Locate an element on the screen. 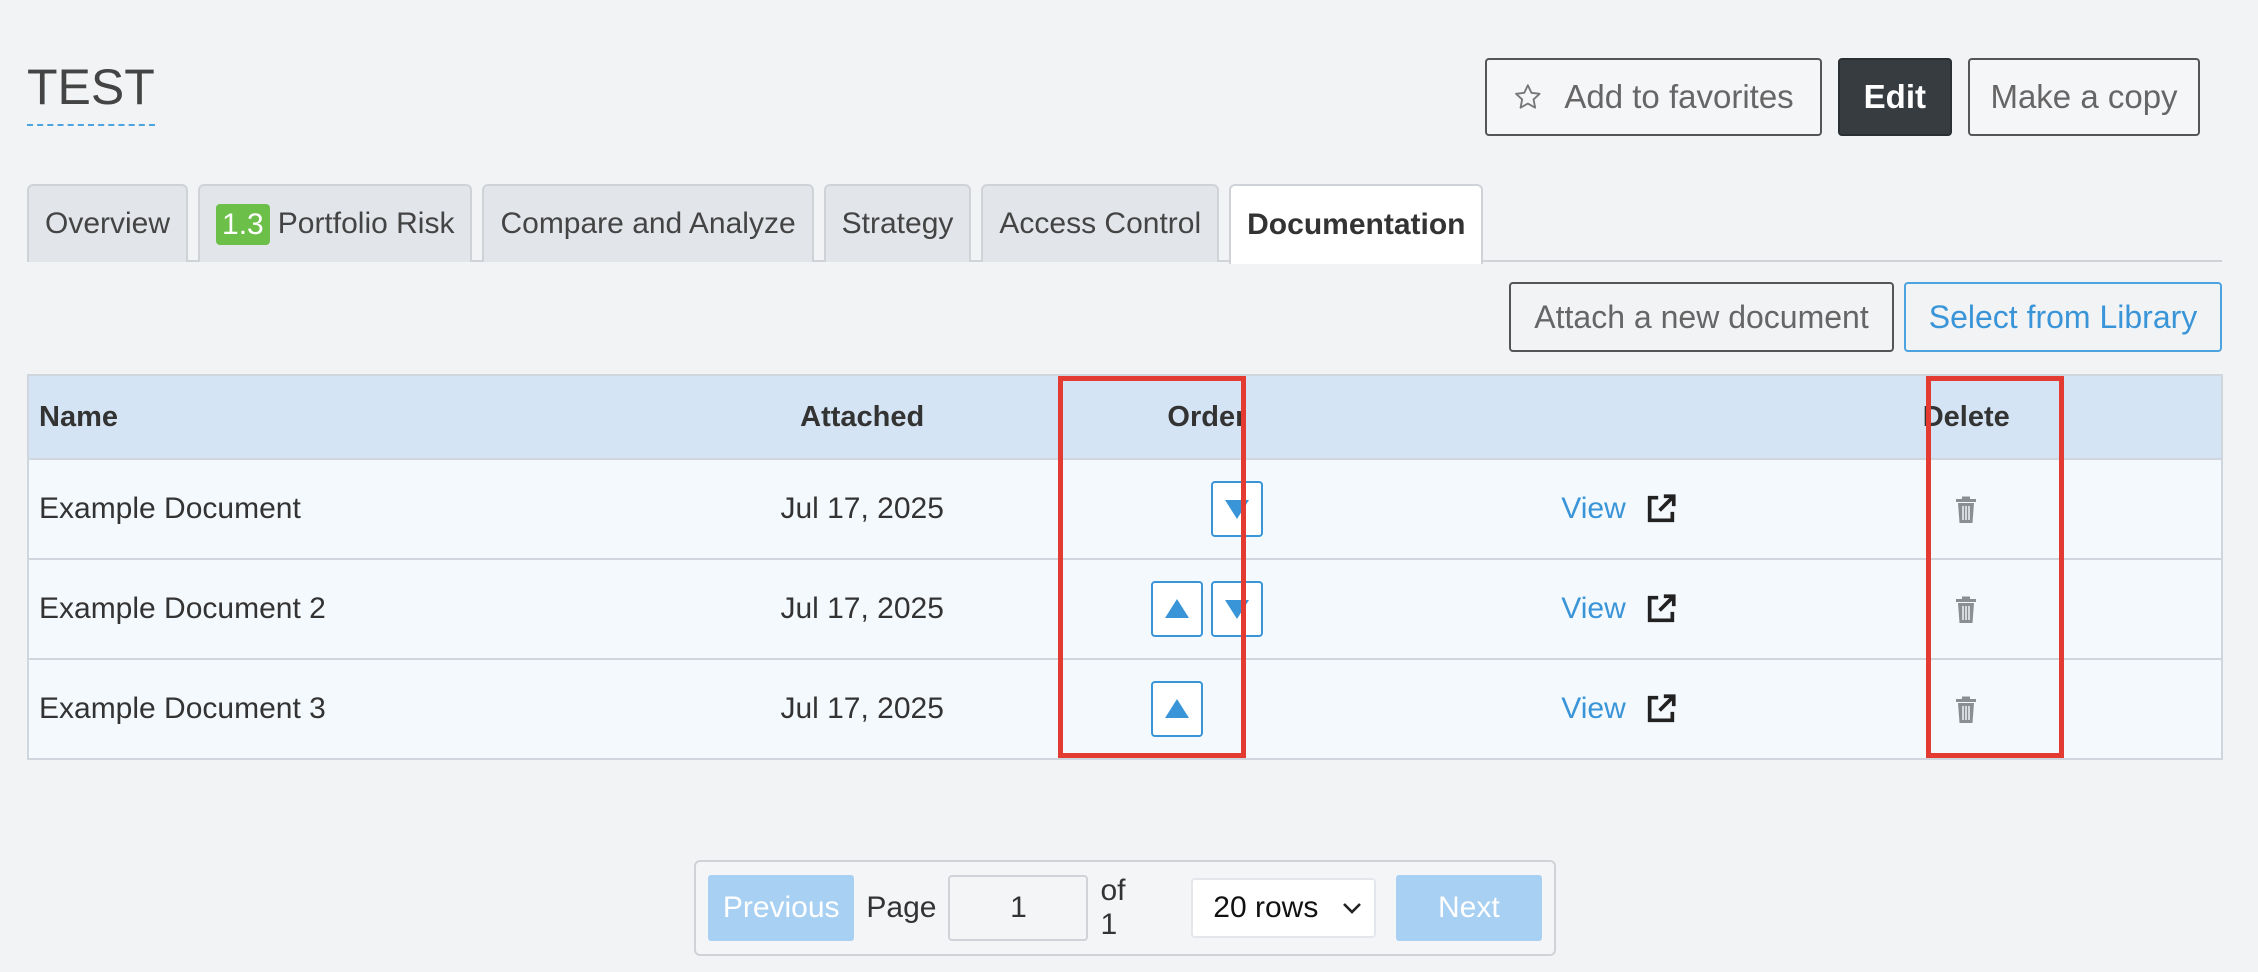 This screenshot has width=2258, height=972. select-from-library-button: Select from Library is located at coordinates (2063, 317).